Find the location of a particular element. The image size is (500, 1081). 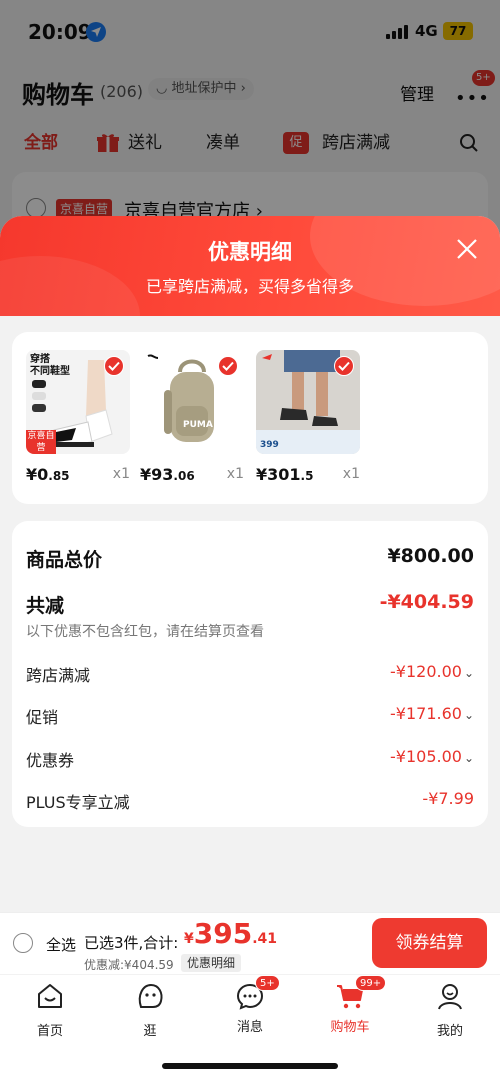

close-icon is located at coordinates (467, 249).